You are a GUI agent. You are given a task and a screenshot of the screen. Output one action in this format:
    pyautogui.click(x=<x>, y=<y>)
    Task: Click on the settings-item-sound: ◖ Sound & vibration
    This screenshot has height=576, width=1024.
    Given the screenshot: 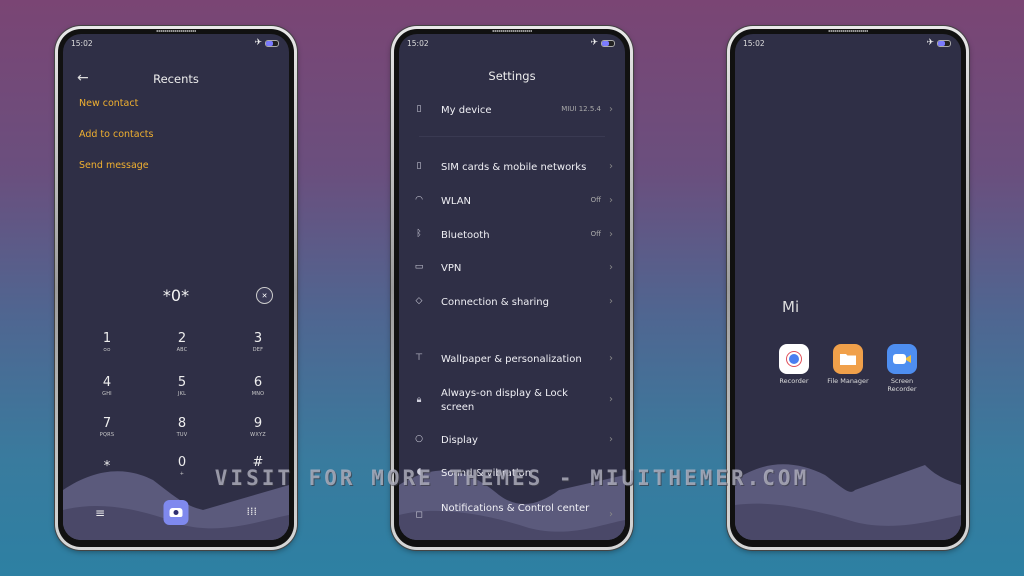 What is the action you would take?
    pyautogui.click(x=512, y=477)
    